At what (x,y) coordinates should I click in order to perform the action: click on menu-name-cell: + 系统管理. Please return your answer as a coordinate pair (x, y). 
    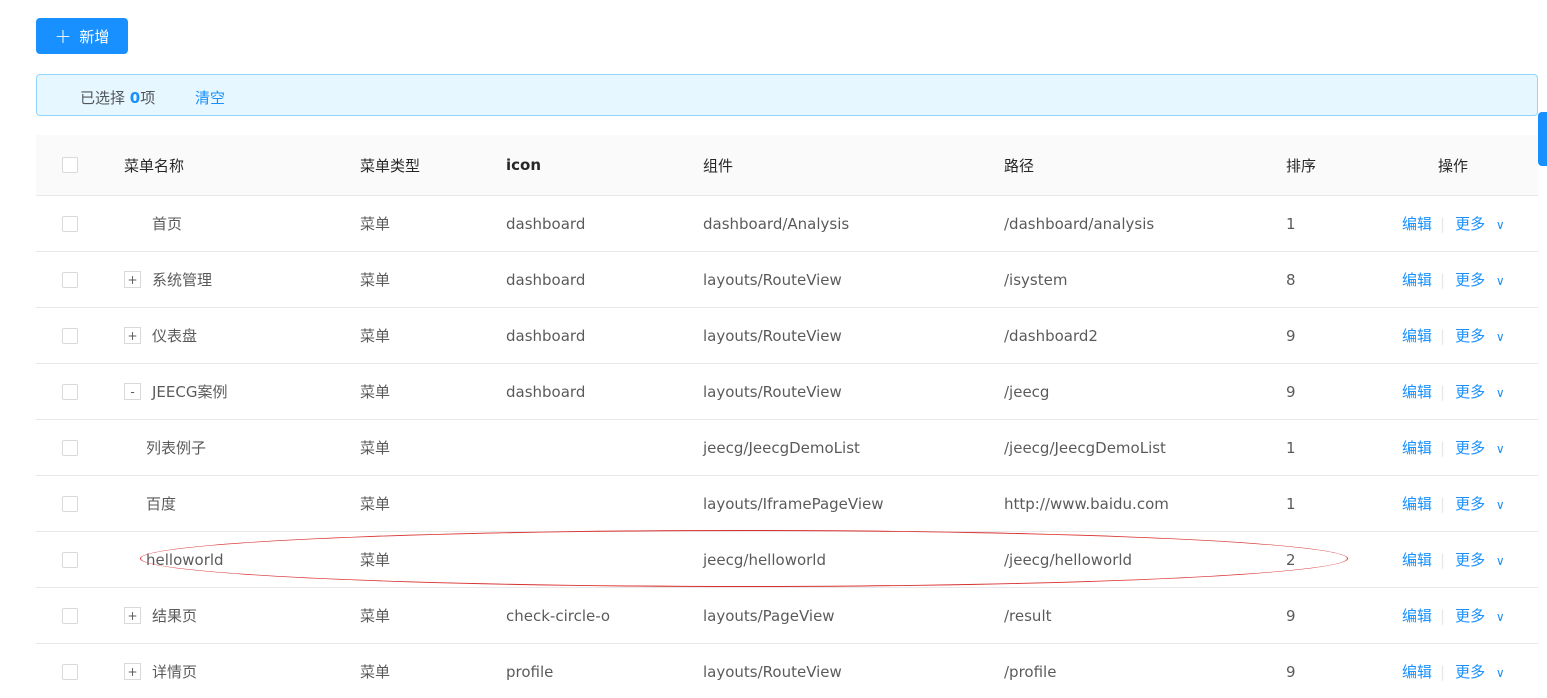
    Looking at the image, I should click on (168, 279).